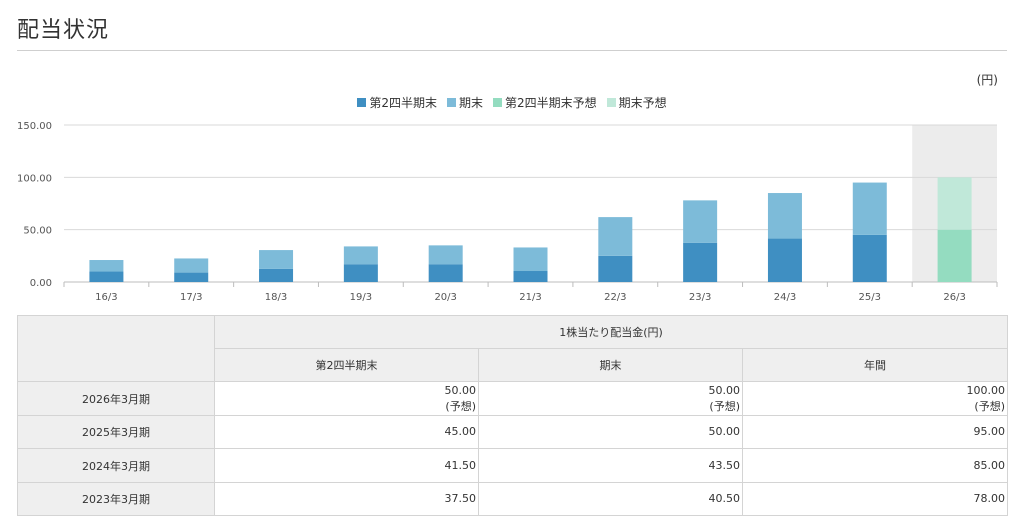 Image resolution: width=1024 pixels, height=517 pixels. What do you see at coordinates (551, 103) in the screenshot?
I see `legend-label-q2-forecast: 第2四半期末予想` at bounding box center [551, 103].